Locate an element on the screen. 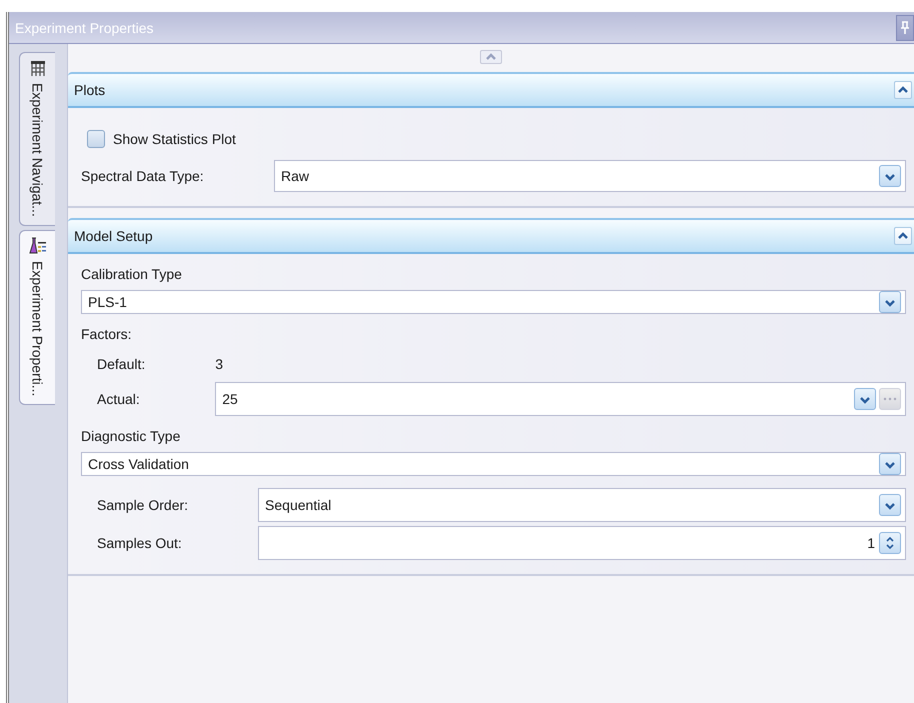 This screenshot has height=703, width=914. field-label: Actual: is located at coordinates (119, 399).